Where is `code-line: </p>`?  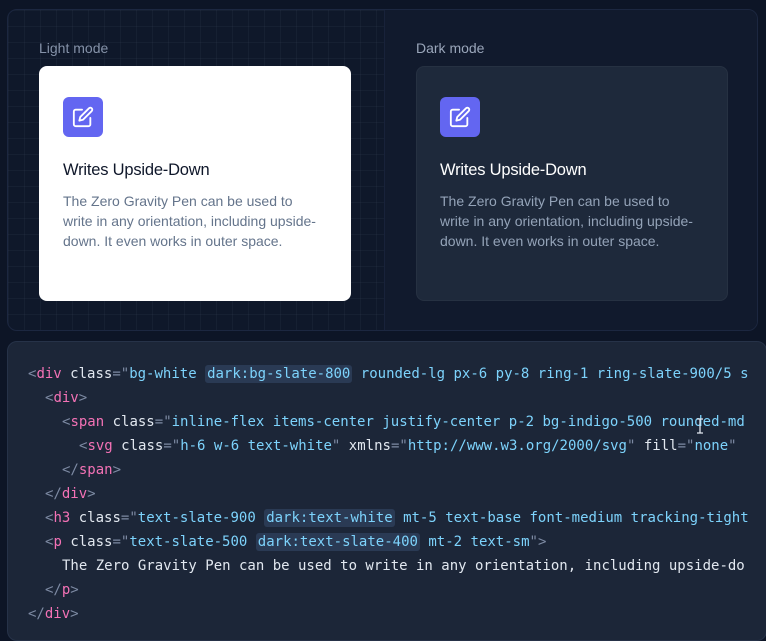
code-line: </p> is located at coordinates (62, 590).